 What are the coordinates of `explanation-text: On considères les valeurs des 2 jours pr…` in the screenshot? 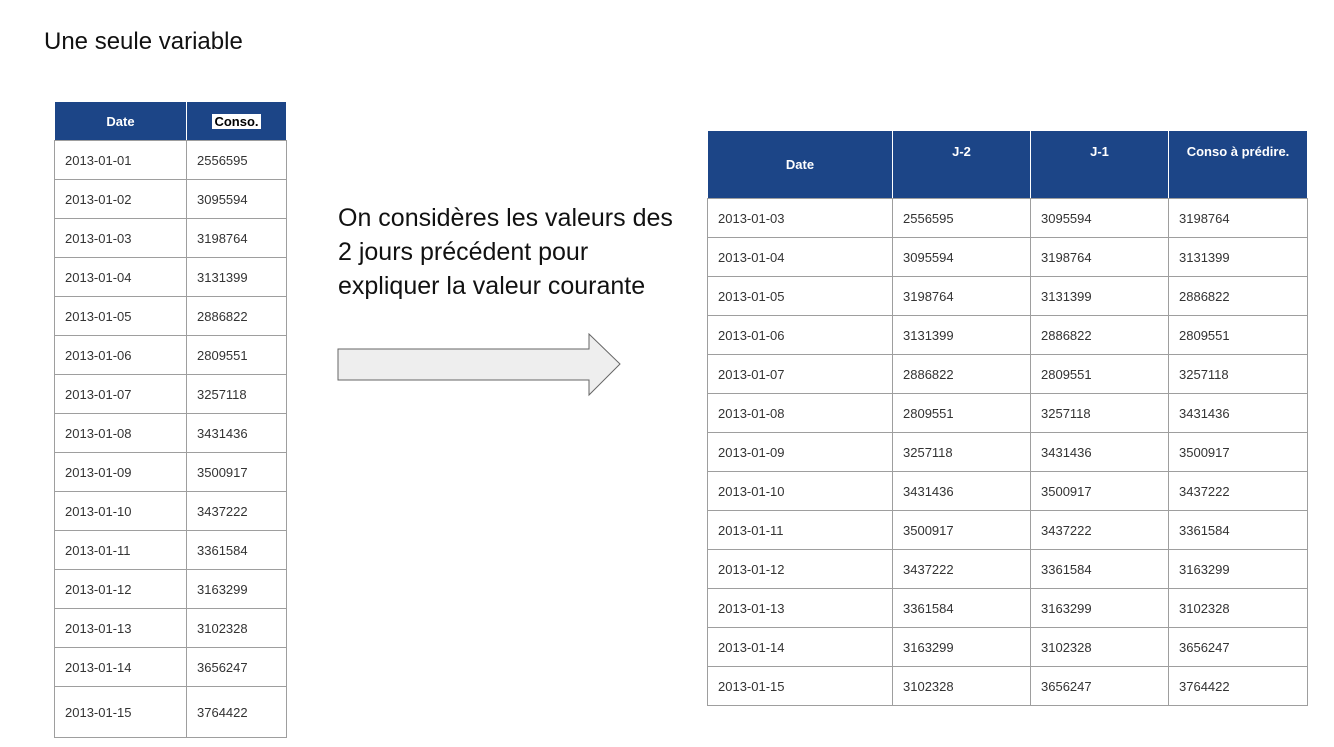 It's located at (505, 252).